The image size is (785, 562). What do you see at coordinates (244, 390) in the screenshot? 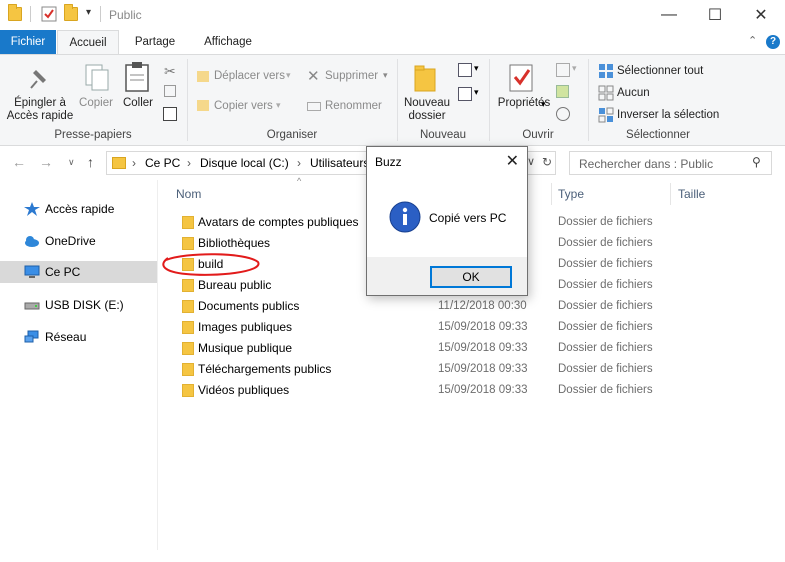
I see `file-name: Vidéos publiques` at bounding box center [244, 390].